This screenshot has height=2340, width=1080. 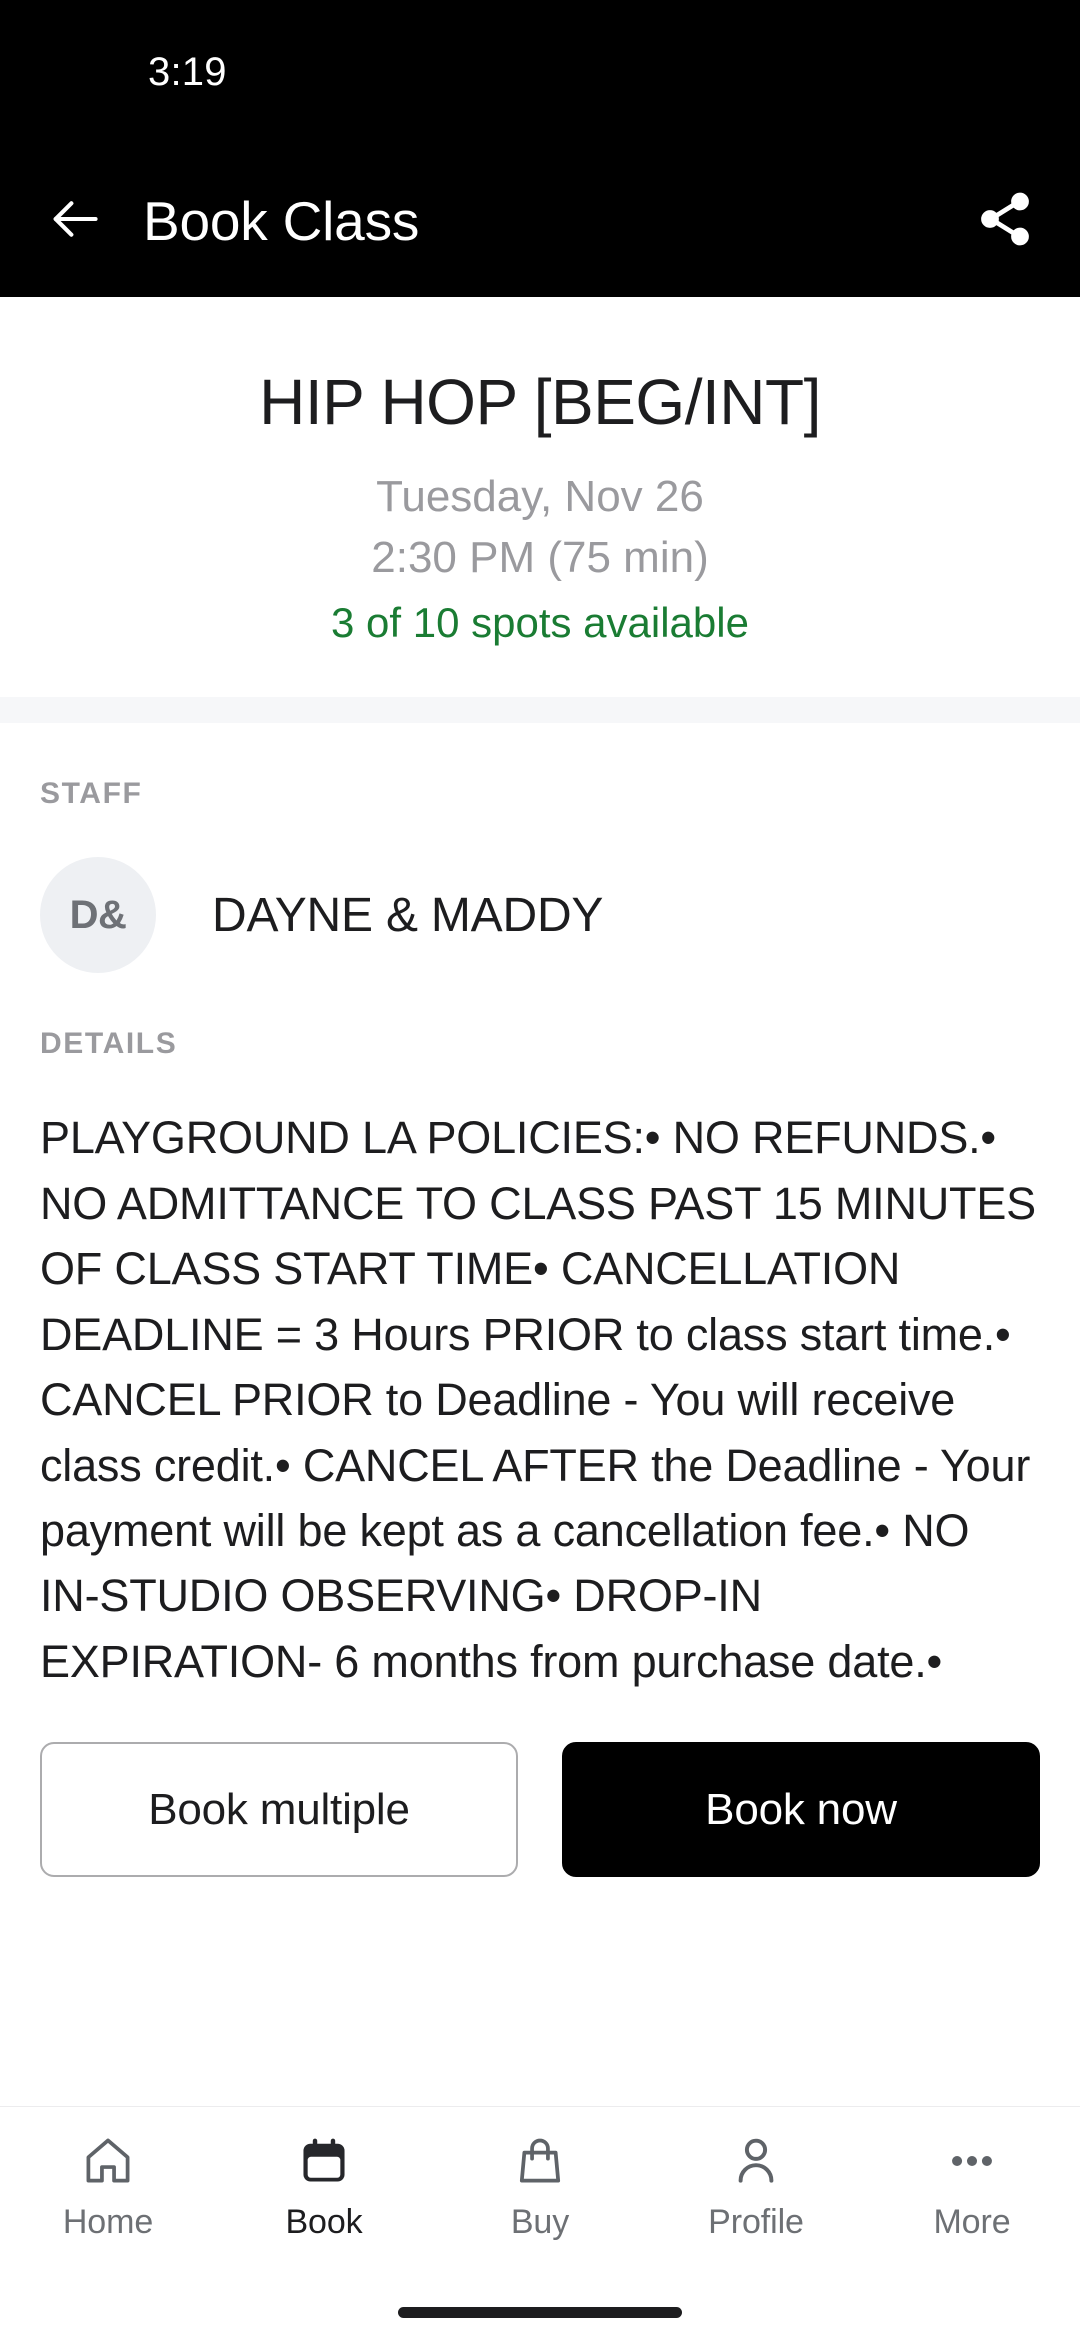 What do you see at coordinates (540, 2222) in the screenshot?
I see `nav-label-buy: Buy` at bounding box center [540, 2222].